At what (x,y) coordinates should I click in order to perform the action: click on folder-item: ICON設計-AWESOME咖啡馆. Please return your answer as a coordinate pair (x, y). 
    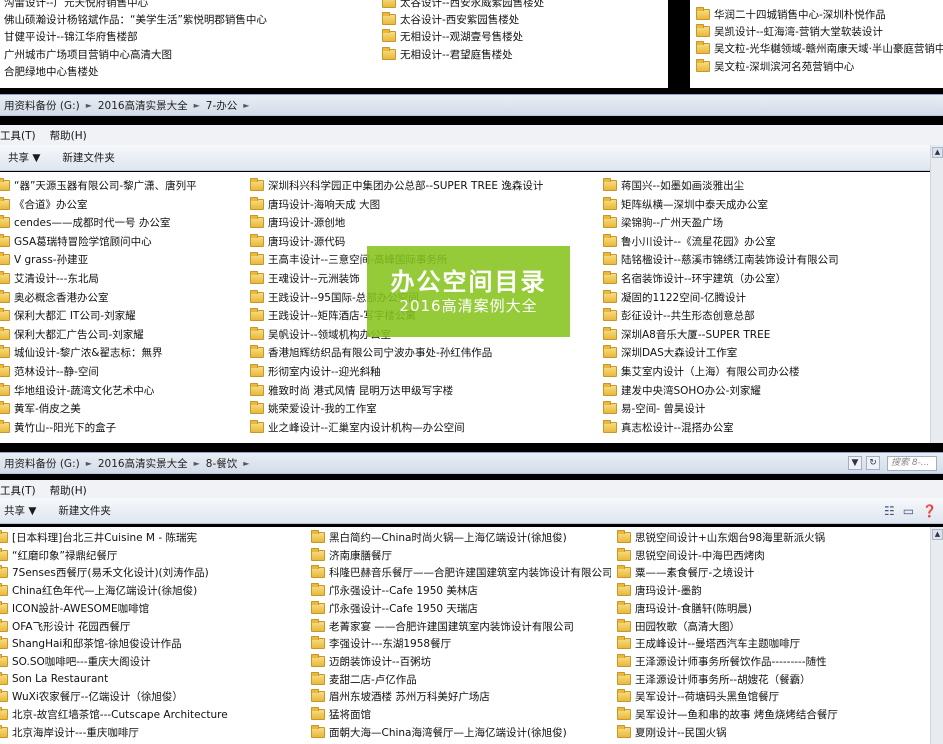
    Looking at the image, I should click on (149, 608).